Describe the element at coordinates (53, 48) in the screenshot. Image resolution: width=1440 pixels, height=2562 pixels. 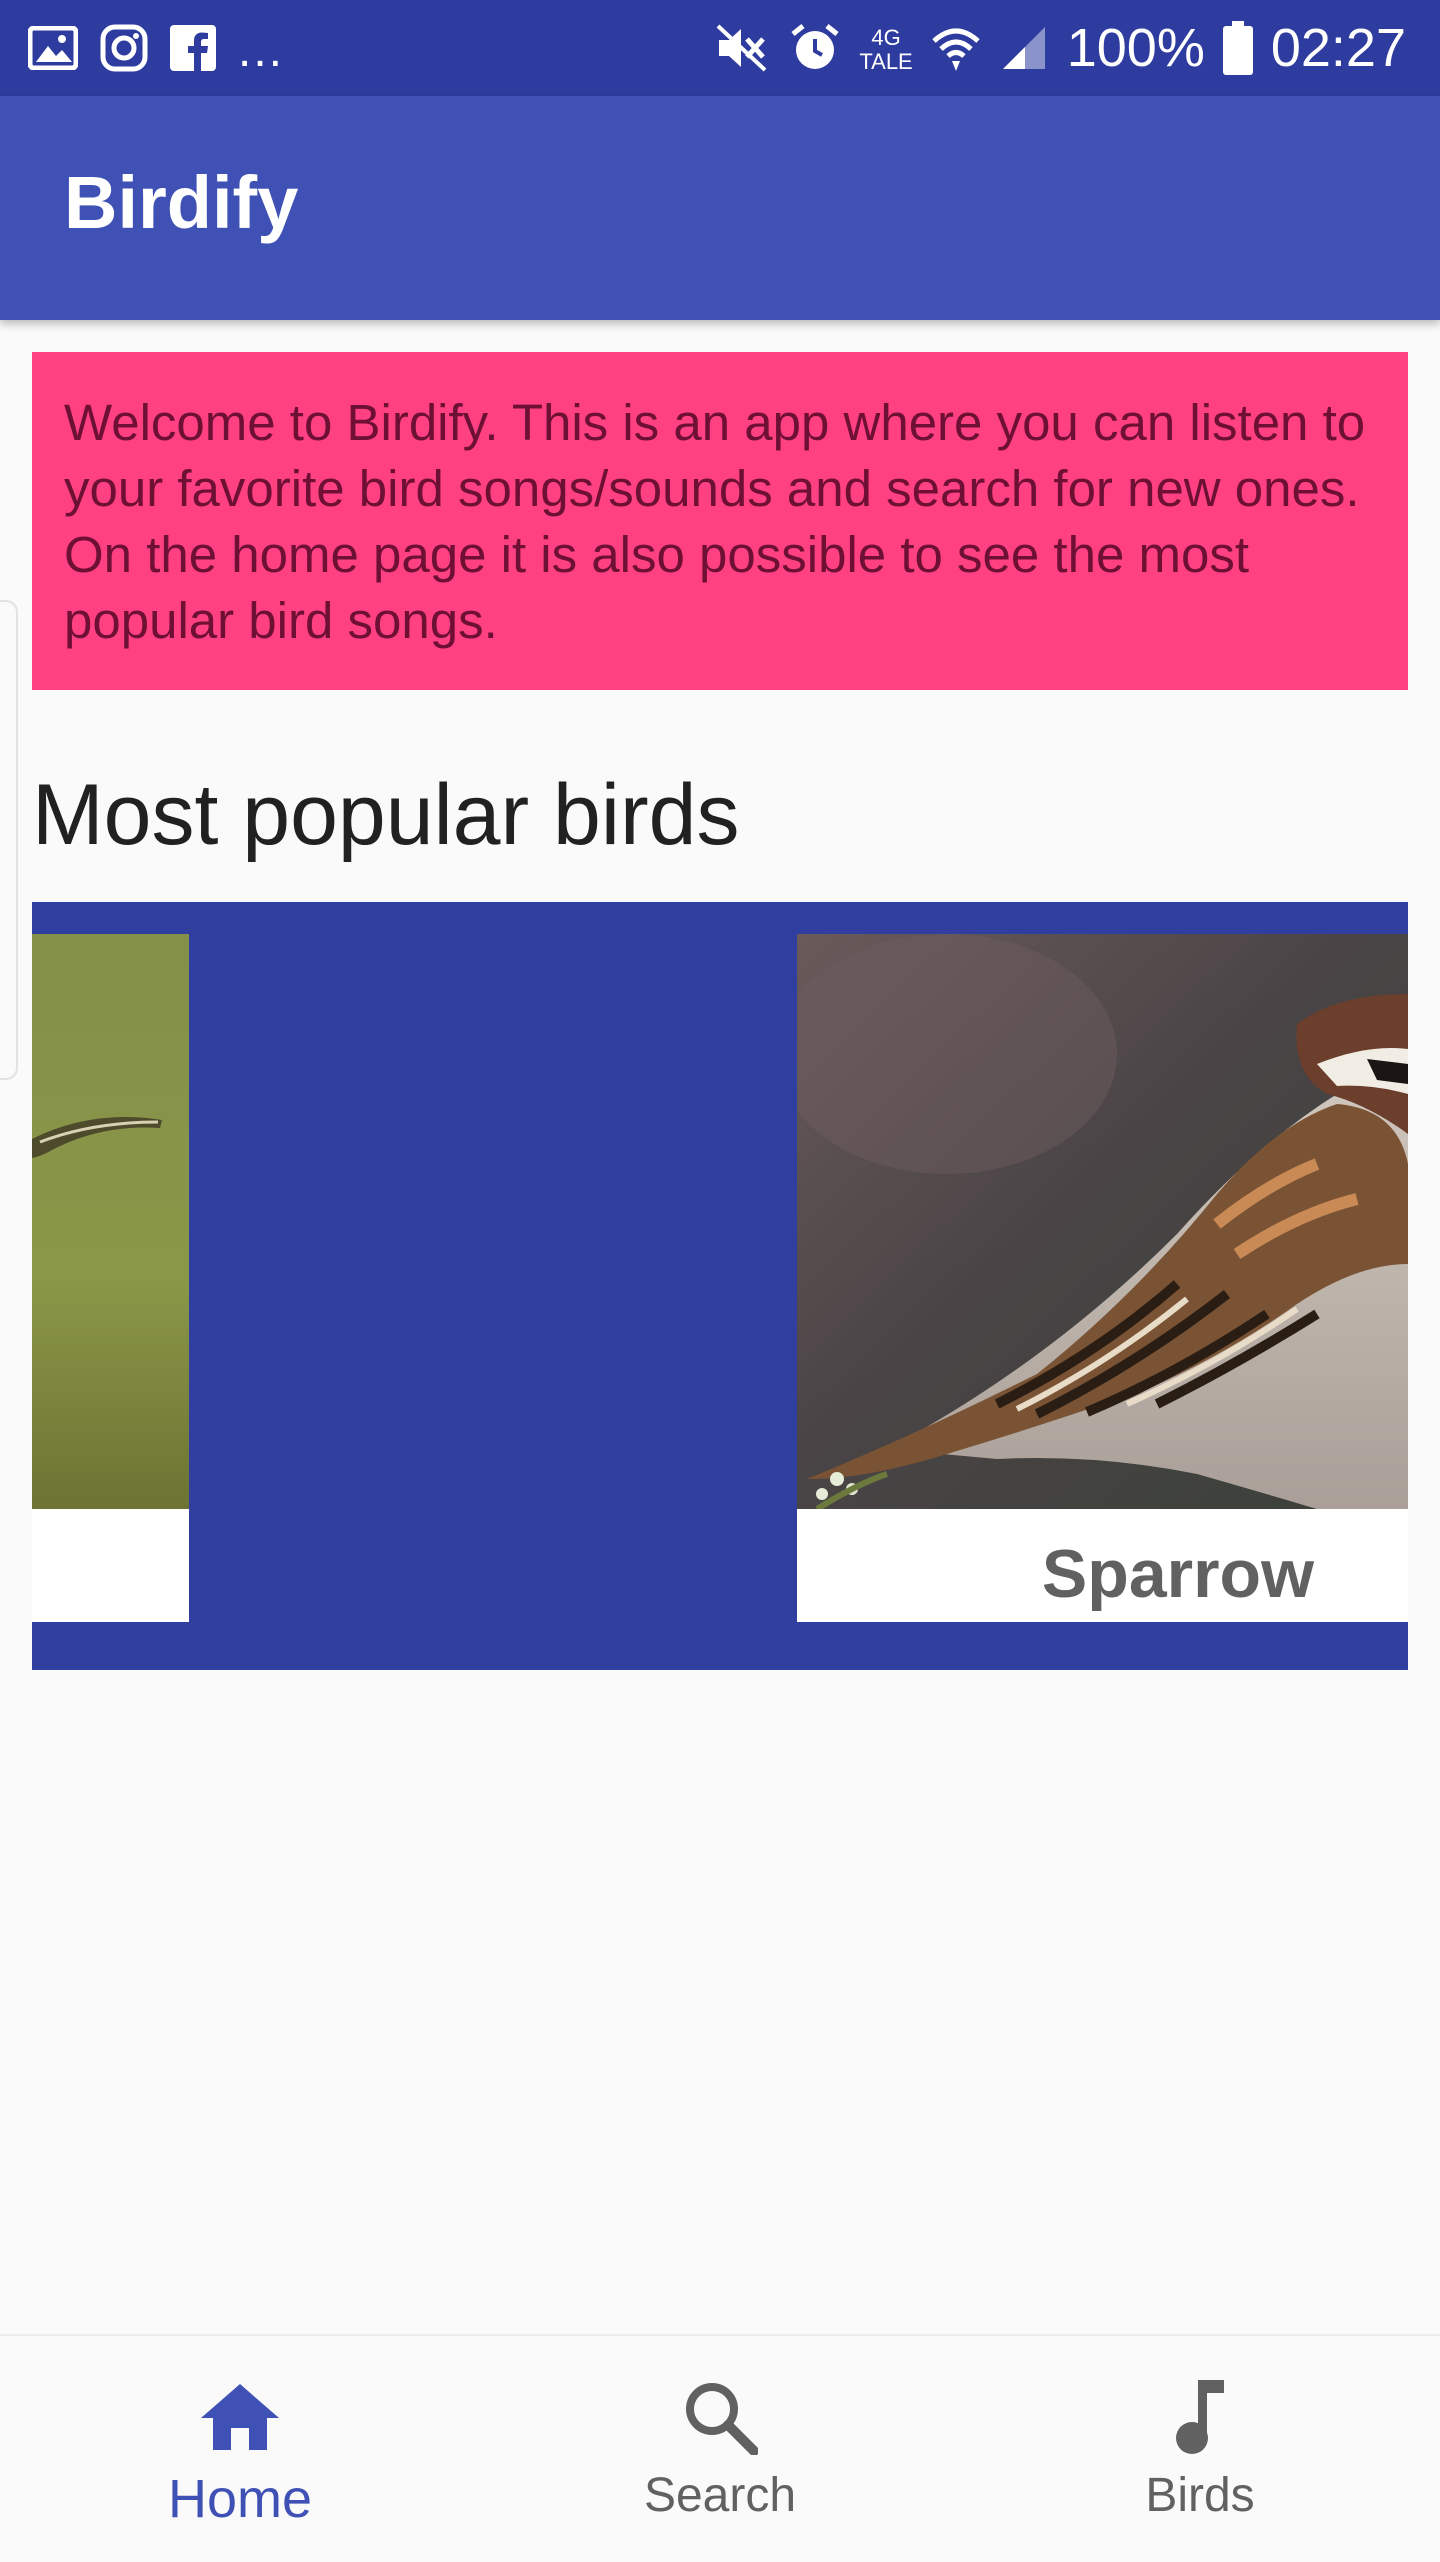
I see `gallery-icon` at that location.